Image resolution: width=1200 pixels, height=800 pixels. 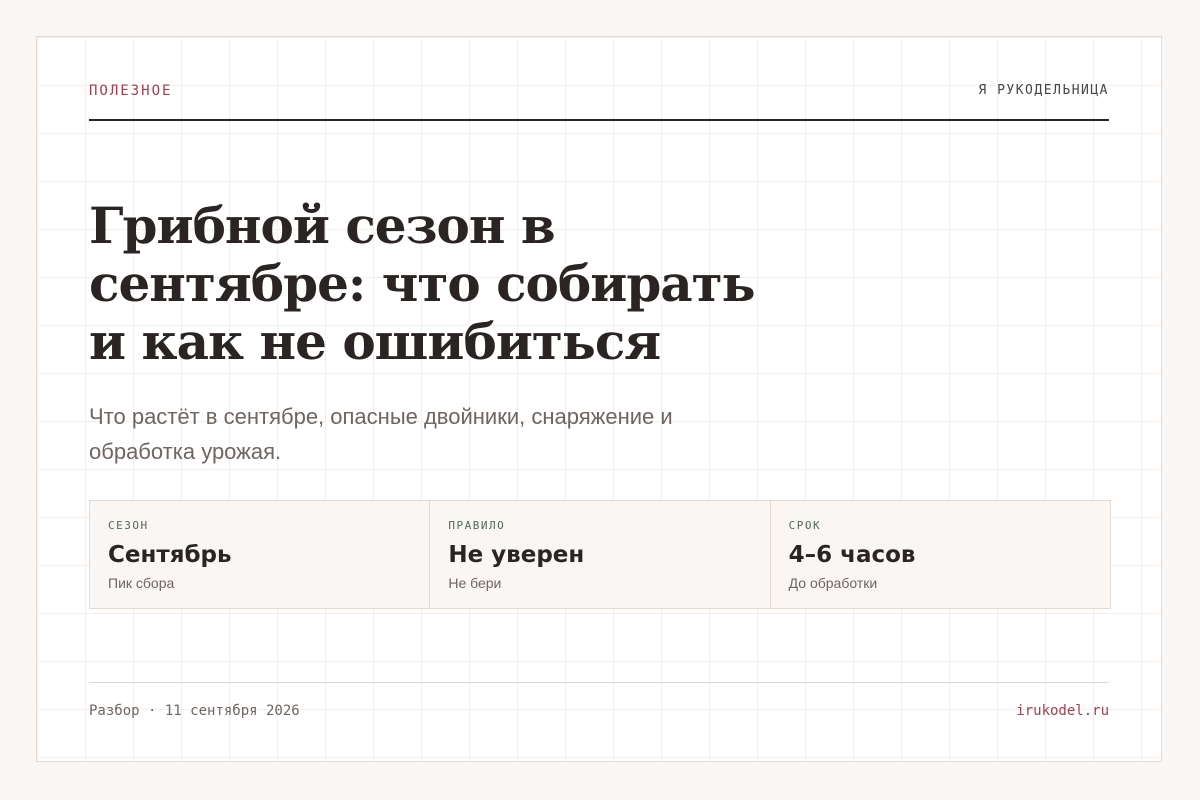 What do you see at coordinates (599, 705) in the screenshot?
I see `card-footer: Разбор · 11 сентября 2026 irukodel.ru` at bounding box center [599, 705].